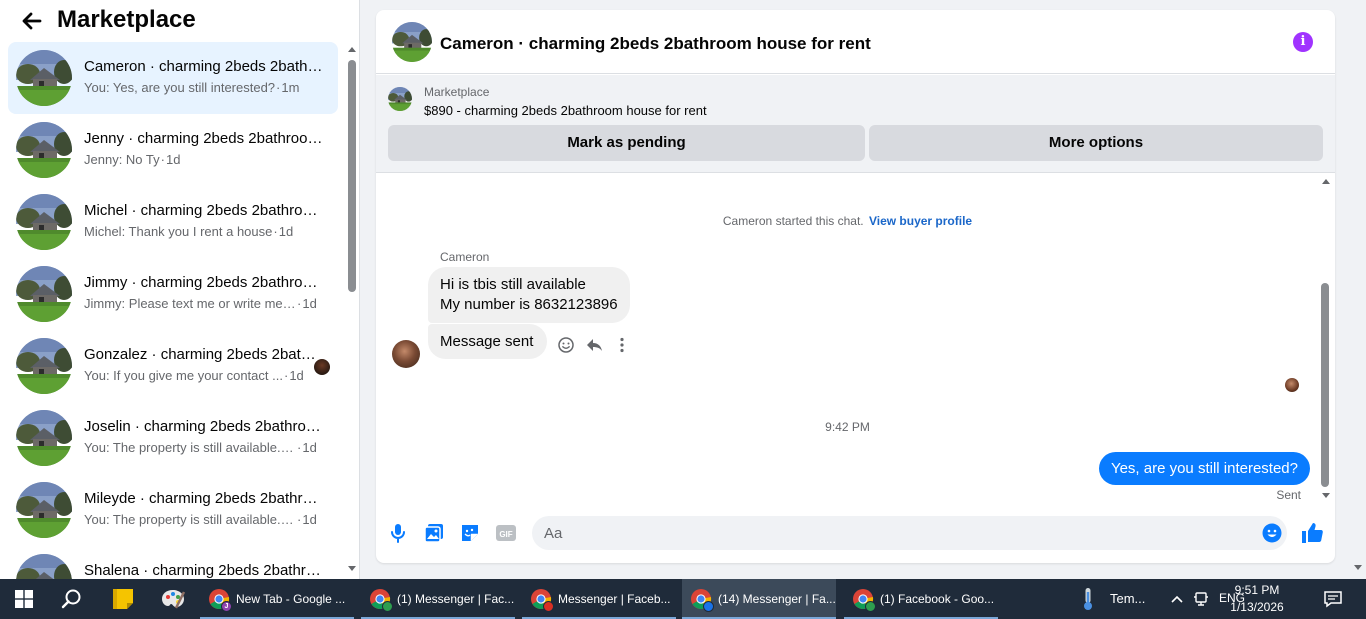 The image size is (1366, 619). What do you see at coordinates (226, 606) in the screenshot?
I see `profile-badge: J` at bounding box center [226, 606].